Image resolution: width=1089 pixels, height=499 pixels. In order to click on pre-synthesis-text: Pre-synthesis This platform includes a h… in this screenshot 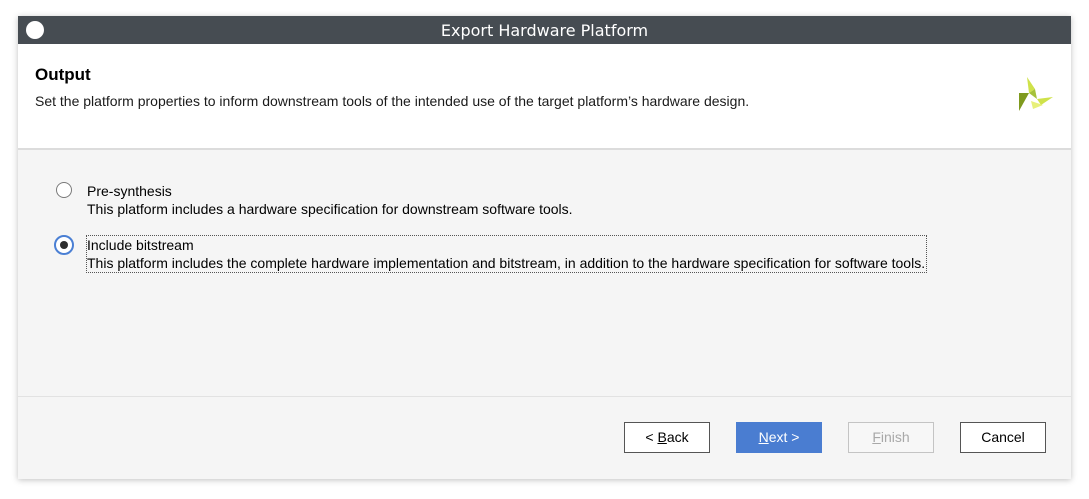, I will do `click(330, 200)`.